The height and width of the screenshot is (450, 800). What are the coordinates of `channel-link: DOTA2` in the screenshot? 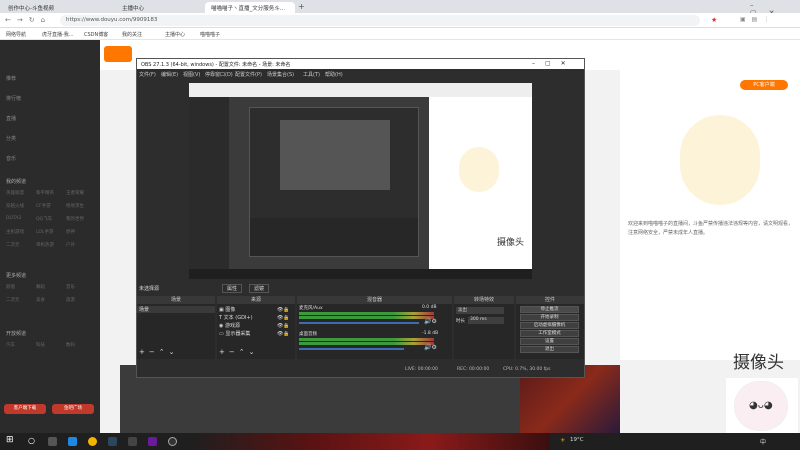 It's located at (21, 219).